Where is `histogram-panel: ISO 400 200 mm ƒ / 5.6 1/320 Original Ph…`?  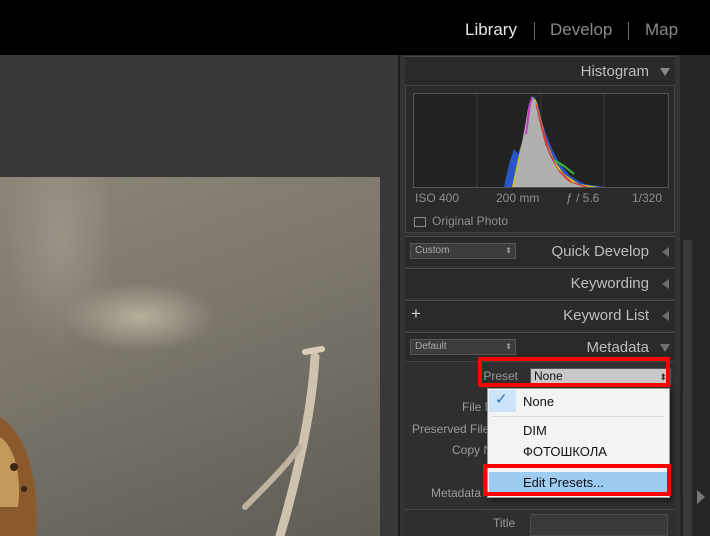
histogram-panel: ISO 400 200 mm ƒ / 5.6 1/320 Original Ph… is located at coordinates (540, 159).